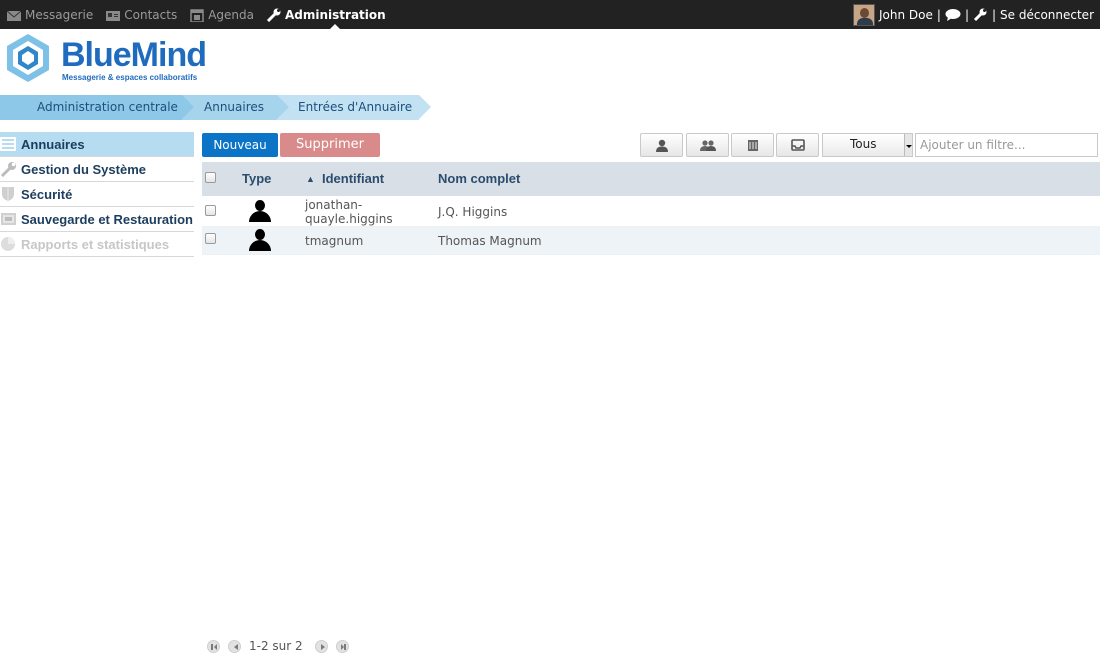 Image resolution: width=1100 pixels, height=660 pixels. I want to click on resource-filter-icon, so click(752, 145).